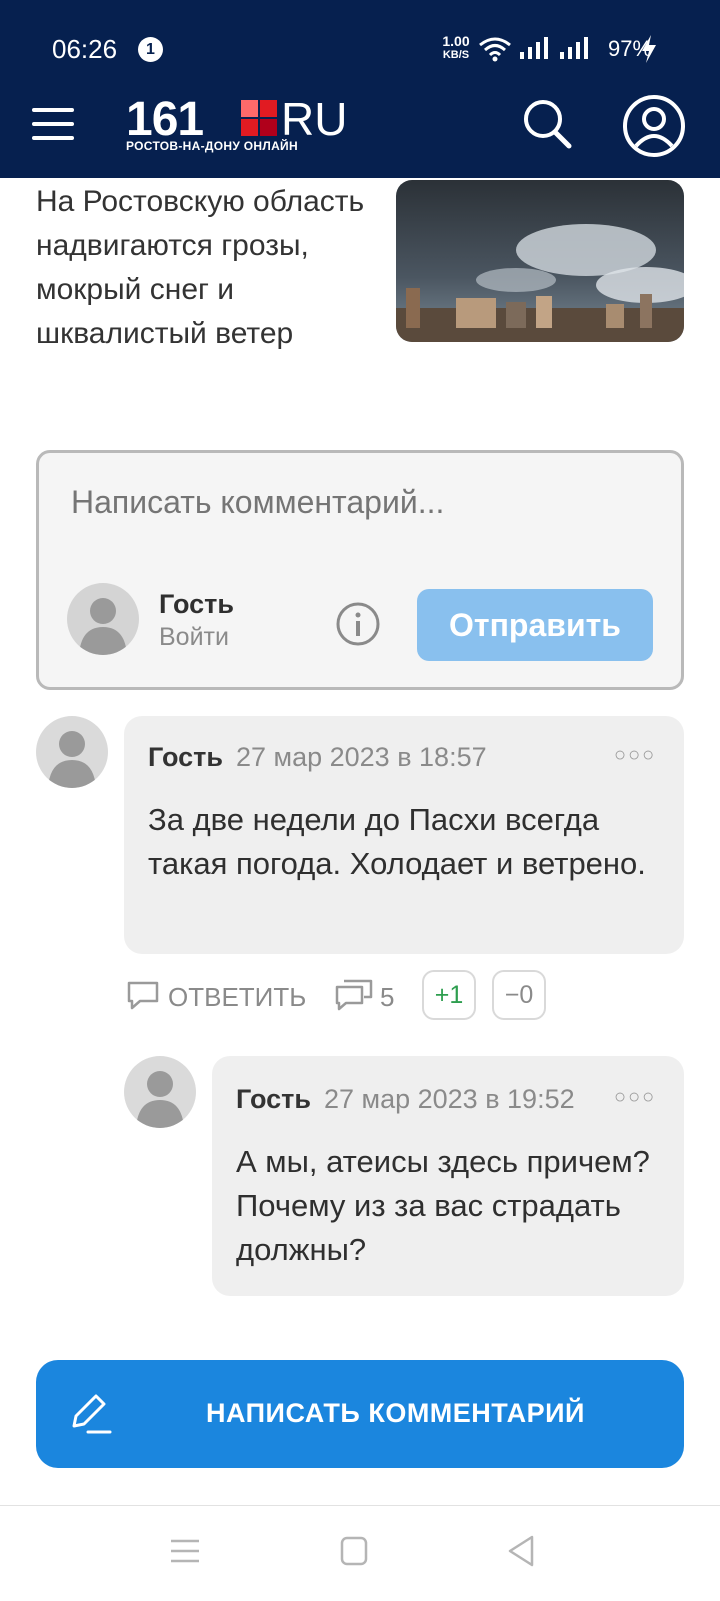  I want to click on comment-form: Гость Войти Отправить, so click(360, 570).